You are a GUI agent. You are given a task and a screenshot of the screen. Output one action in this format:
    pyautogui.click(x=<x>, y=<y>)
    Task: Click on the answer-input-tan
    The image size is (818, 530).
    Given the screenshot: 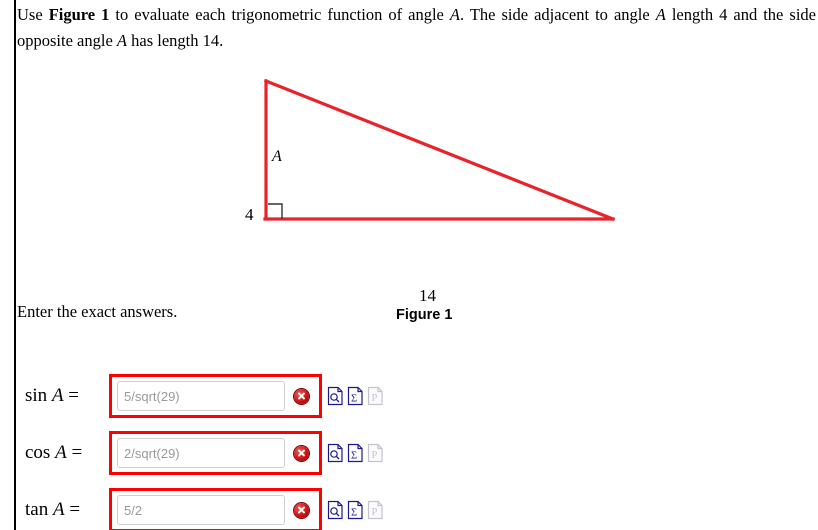 What is the action you would take?
    pyautogui.click(x=201, y=510)
    